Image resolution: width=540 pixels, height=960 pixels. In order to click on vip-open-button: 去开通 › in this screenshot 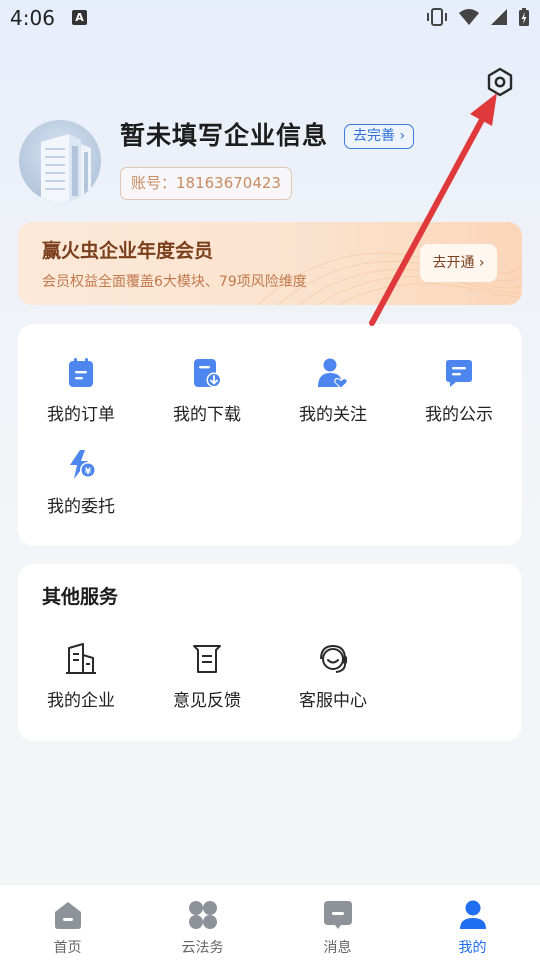, I will do `click(458, 263)`.